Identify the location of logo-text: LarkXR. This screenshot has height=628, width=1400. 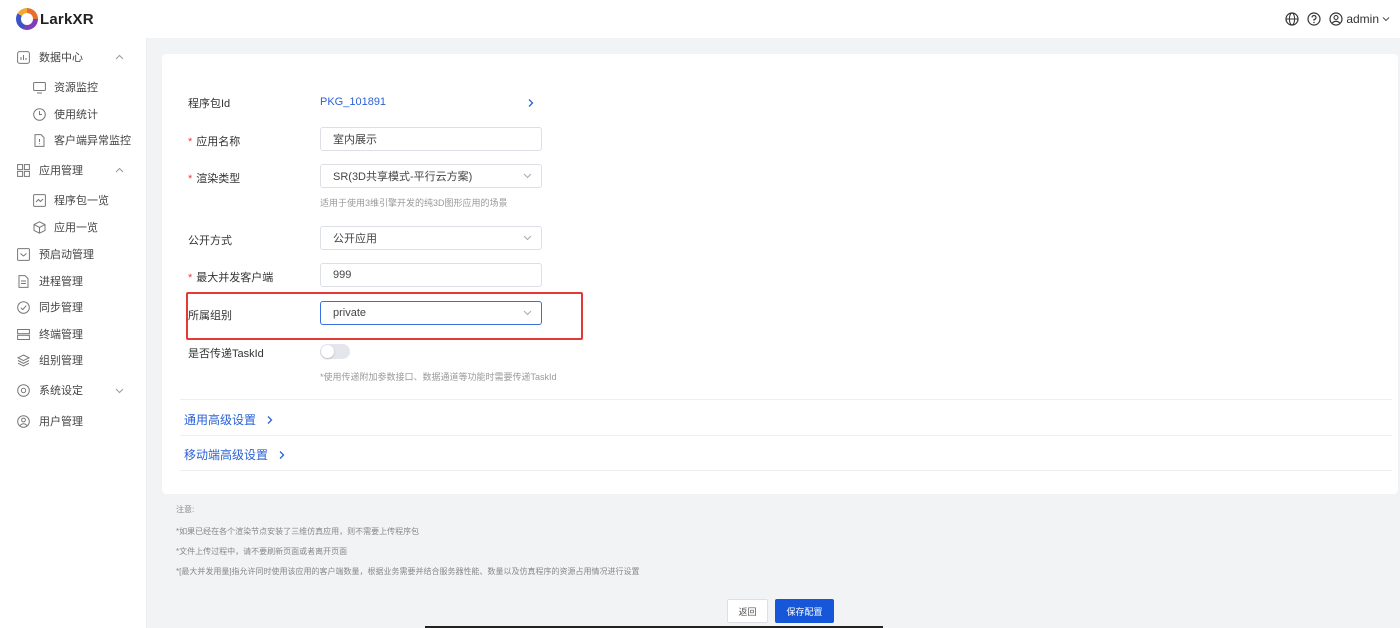
(67, 19).